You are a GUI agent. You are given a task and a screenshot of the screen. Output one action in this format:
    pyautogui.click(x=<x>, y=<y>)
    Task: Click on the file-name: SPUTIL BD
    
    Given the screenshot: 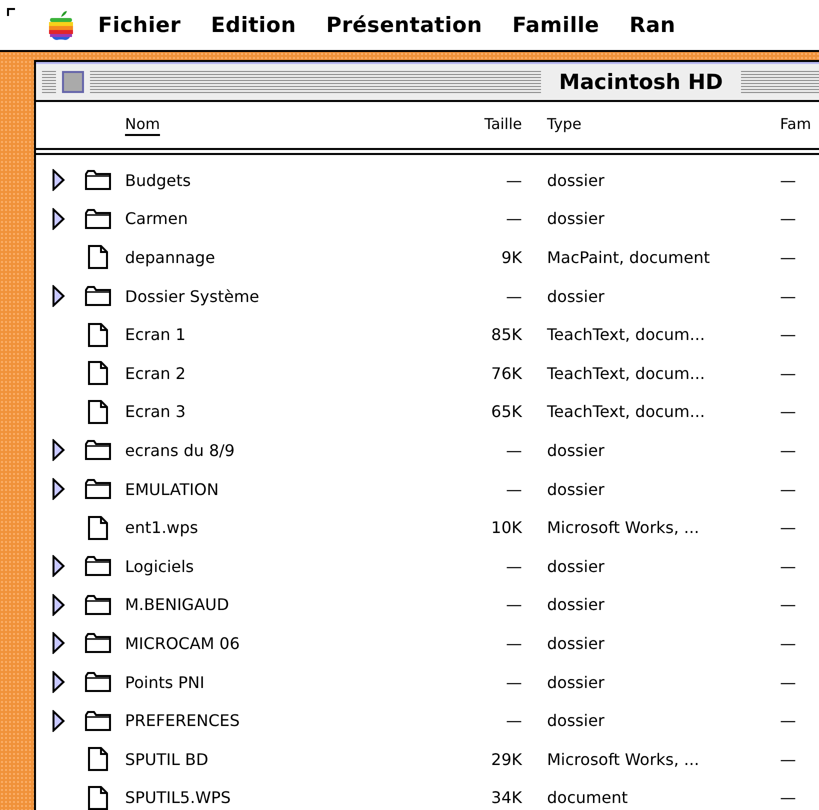 What is the action you would take?
    pyautogui.click(x=275, y=759)
    